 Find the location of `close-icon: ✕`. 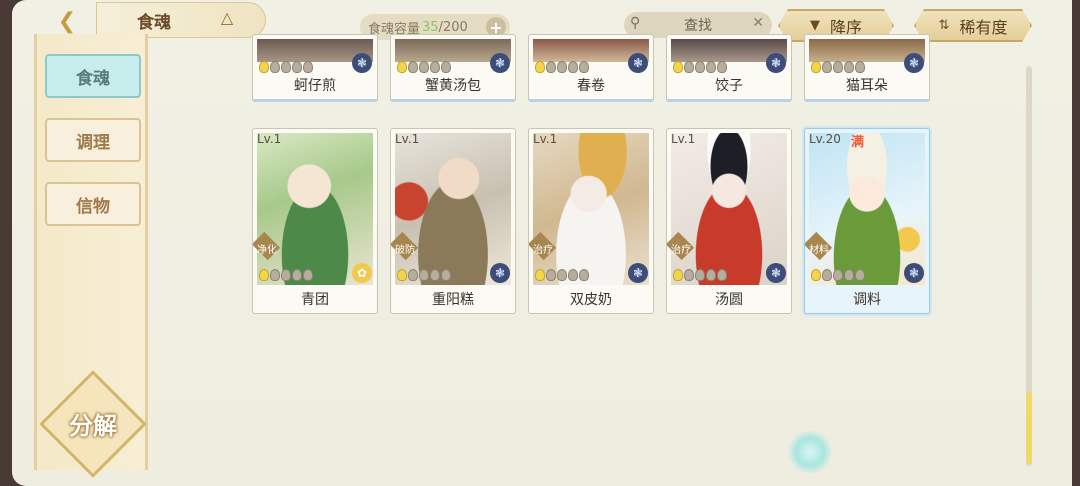

close-icon: ✕ is located at coordinates (758, 23).